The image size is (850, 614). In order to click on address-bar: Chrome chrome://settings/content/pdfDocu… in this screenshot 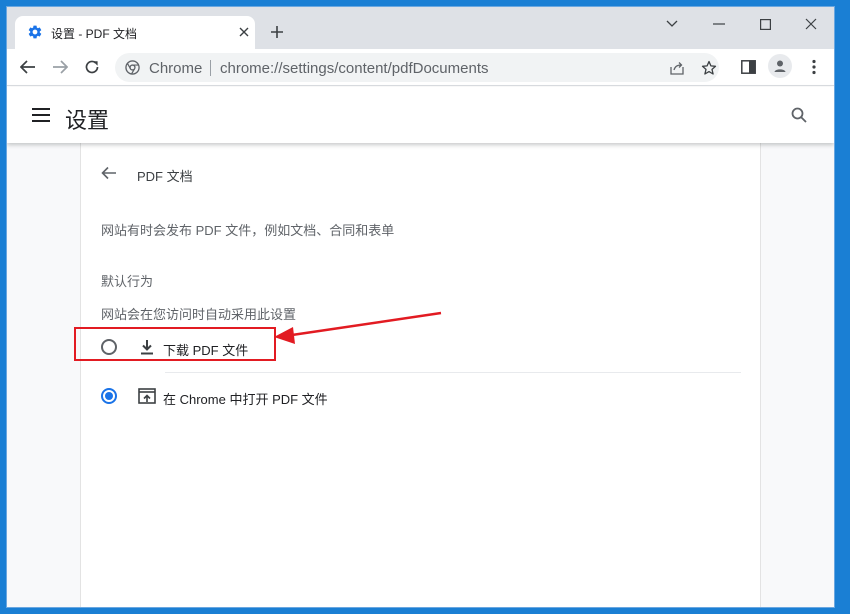, I will do `click(417, 67)`.